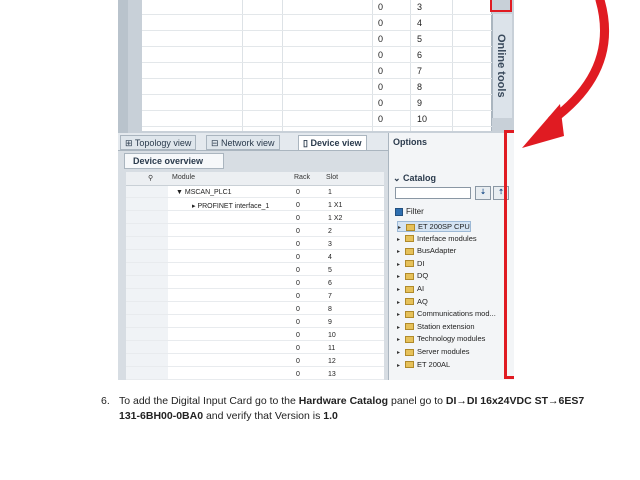 This screenshot has width=640, height=480. I want to click on catalog-item: ▸ ET 200AL, so click(423, 364).